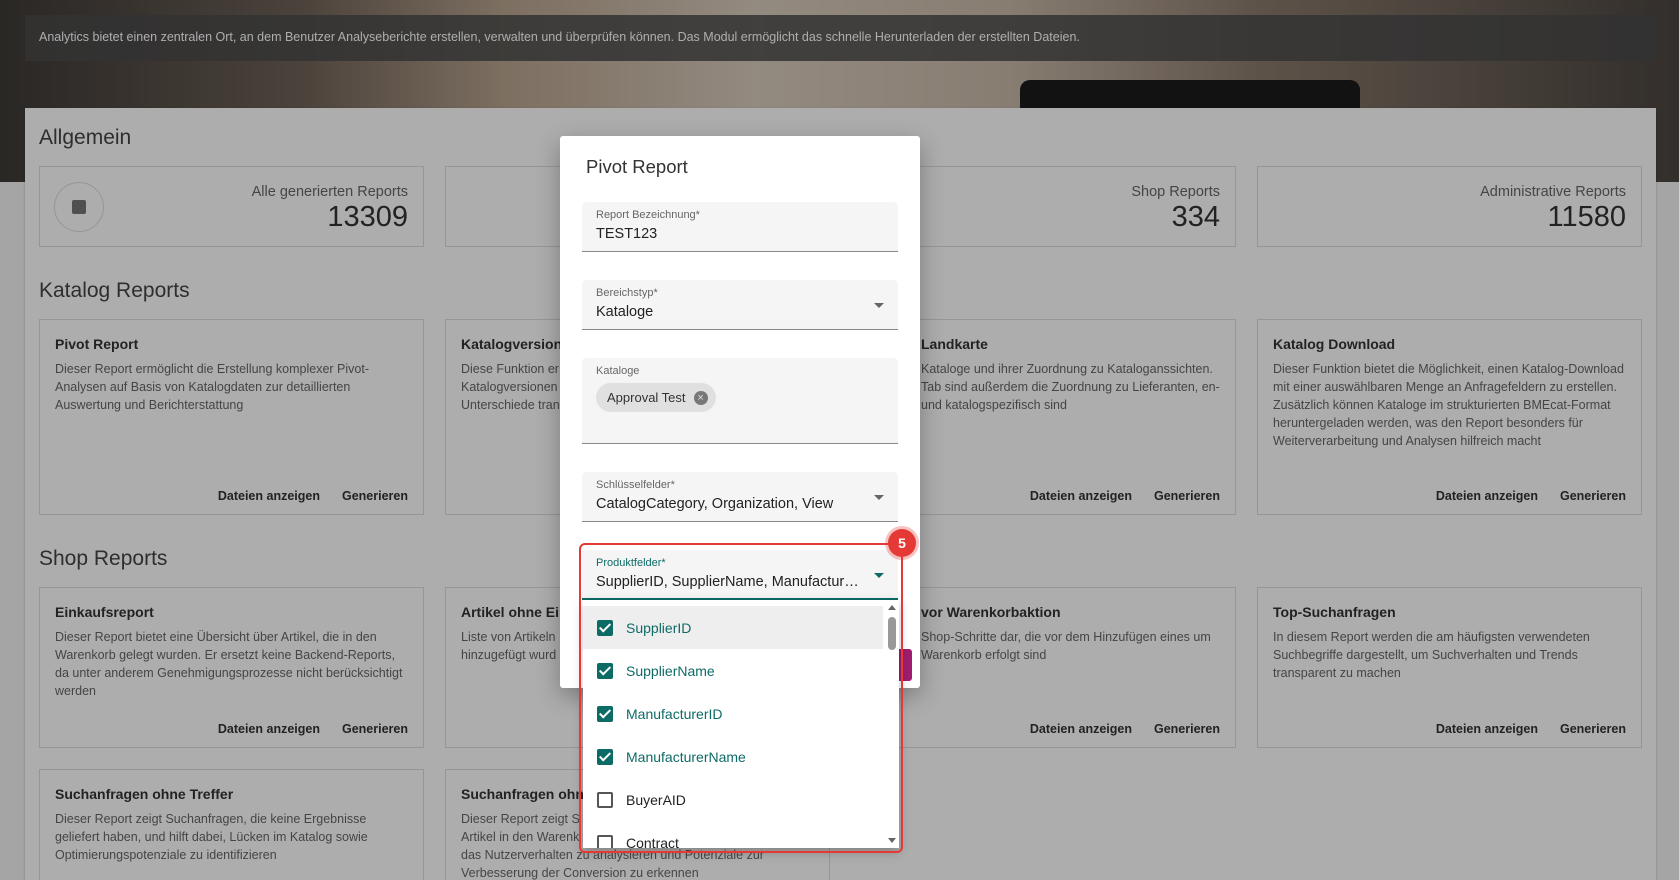 Image resolution: width=1679 pixels, height=880 pixels. I want to click on field-label: Schlüsselfelder*, so click(635, 485).